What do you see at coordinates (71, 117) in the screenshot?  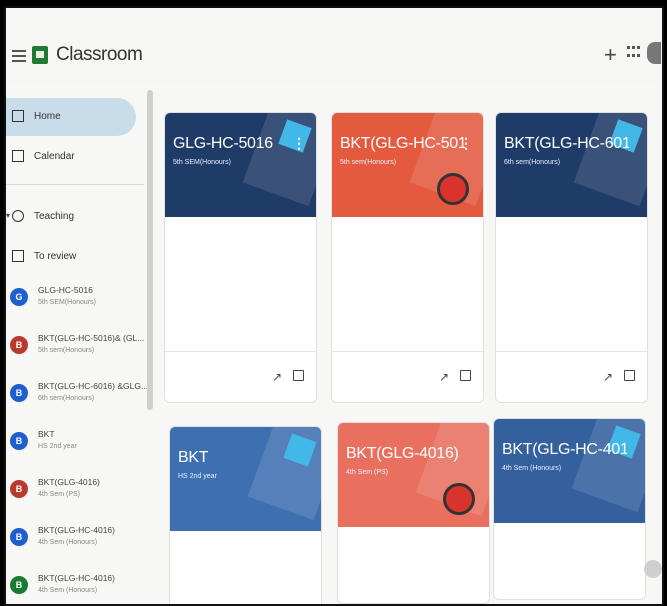 I see `sidebar-item-home: Home` at bounding box center [71, 117].